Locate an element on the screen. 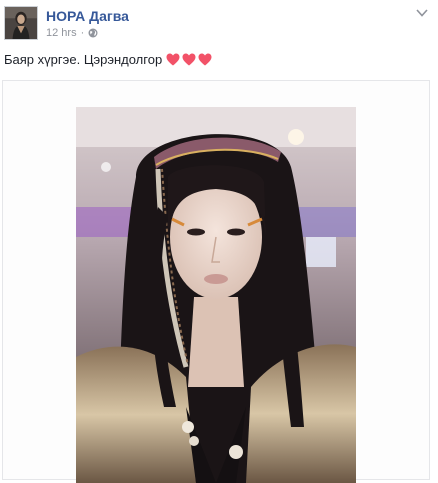 The height and width of the screenshot is (483, 438). globe-icon is located at coordinates (93, 33).